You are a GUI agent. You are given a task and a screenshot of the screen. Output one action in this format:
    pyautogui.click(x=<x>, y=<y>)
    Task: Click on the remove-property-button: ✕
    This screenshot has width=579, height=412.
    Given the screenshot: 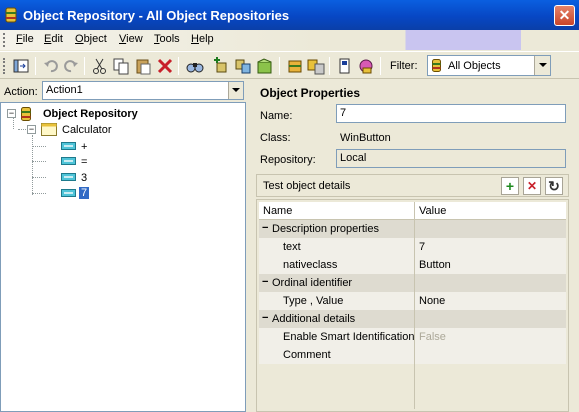 What is the action you would take?
    pyautogui.click(x=532, y=186)
    